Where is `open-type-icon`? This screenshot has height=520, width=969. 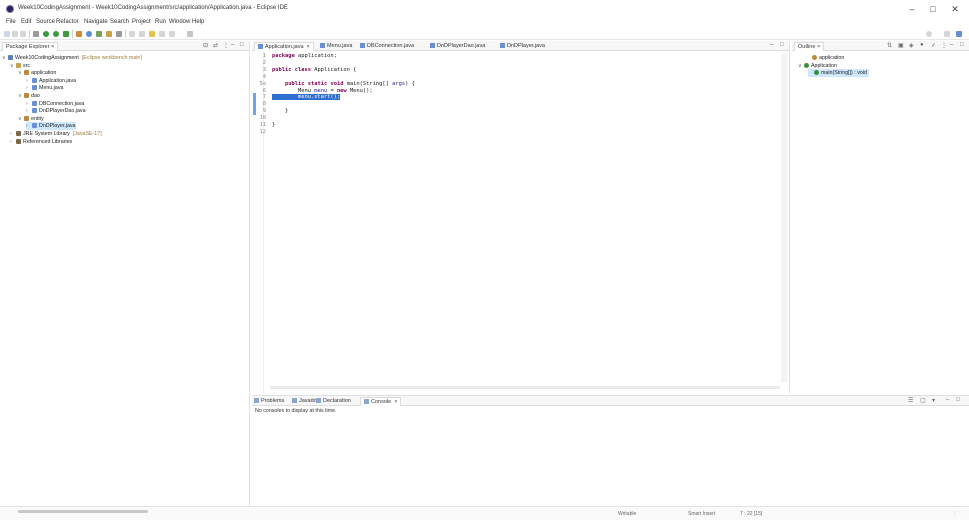
open-type-icon is located at coordinates (109, 34).